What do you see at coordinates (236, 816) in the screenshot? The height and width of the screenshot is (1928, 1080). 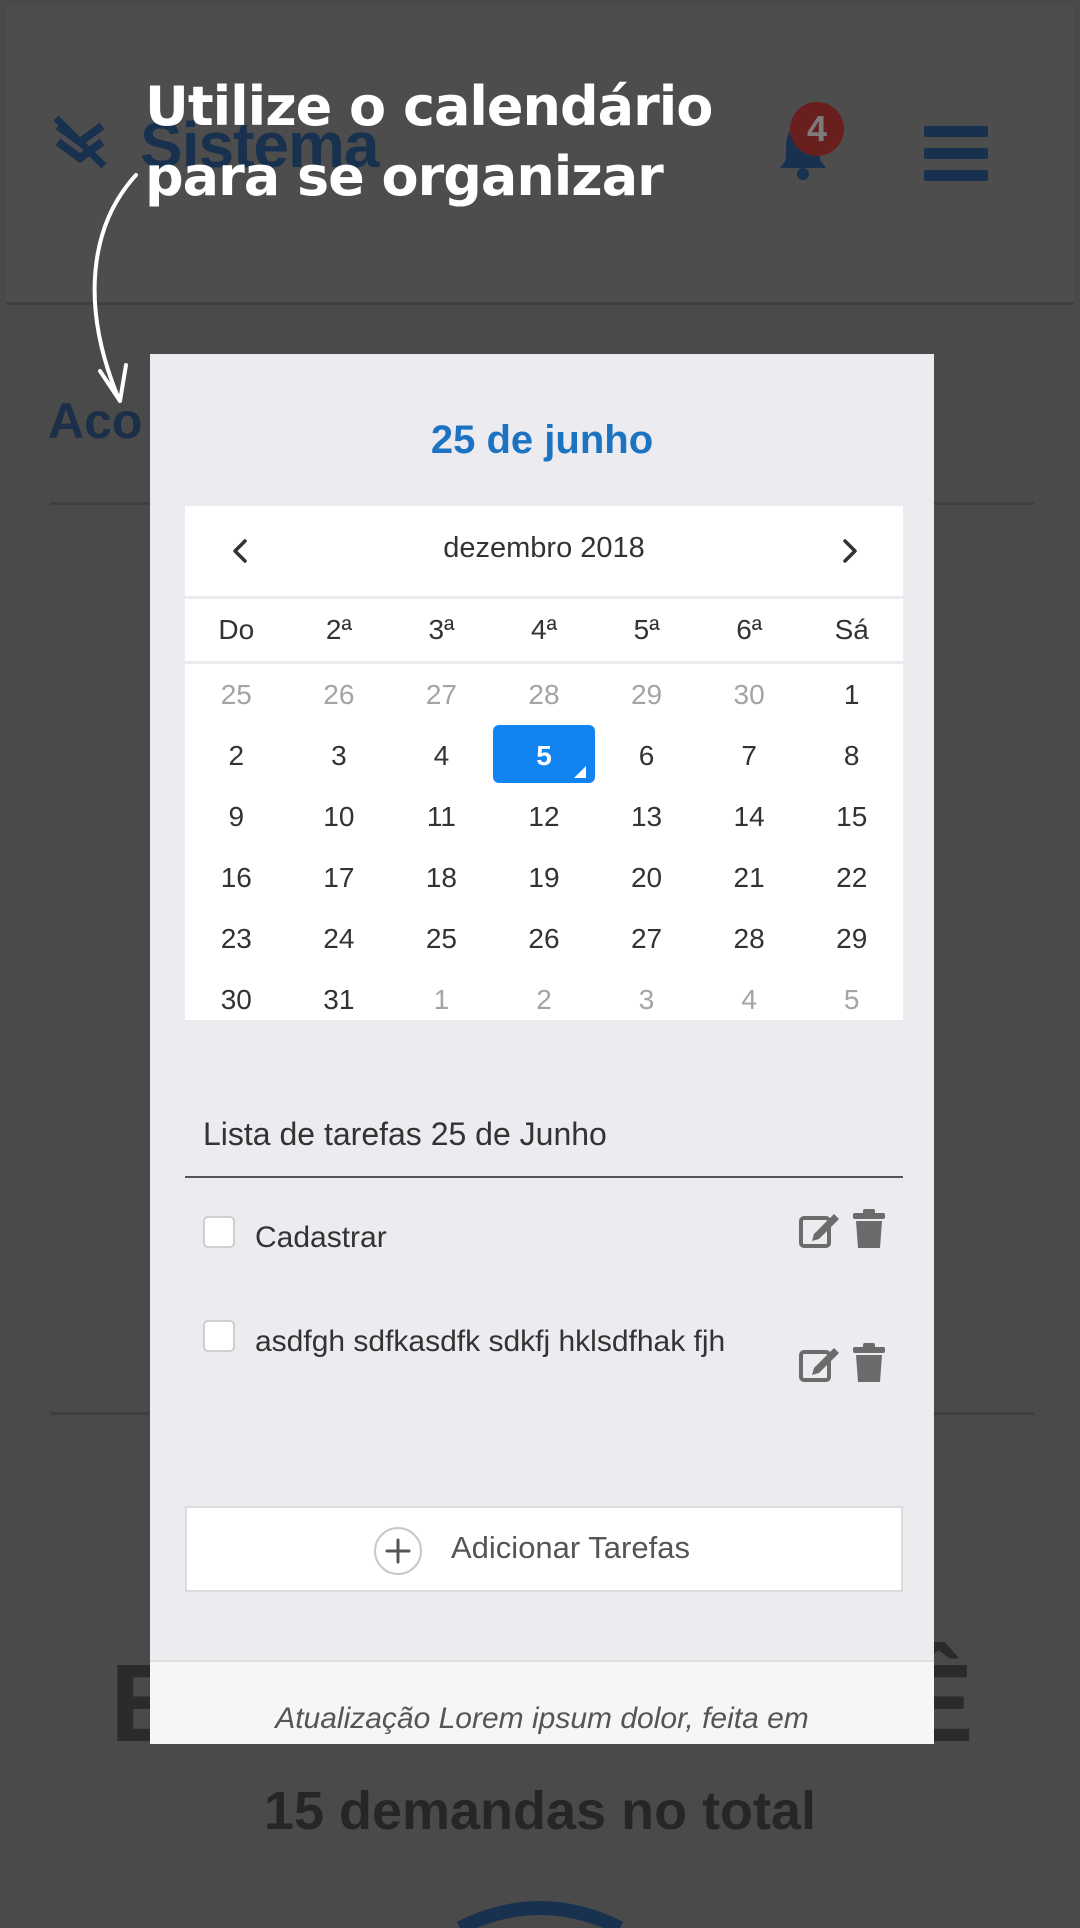 I see `calendar-day: 9` at bounding box center [236, 816].